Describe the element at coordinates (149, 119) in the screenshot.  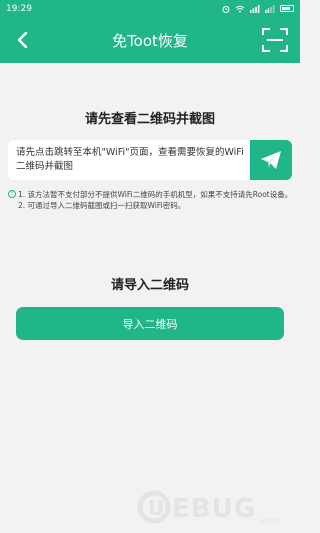
I see `section-title-screenshot: 请先查看二维码并截图` at that location.